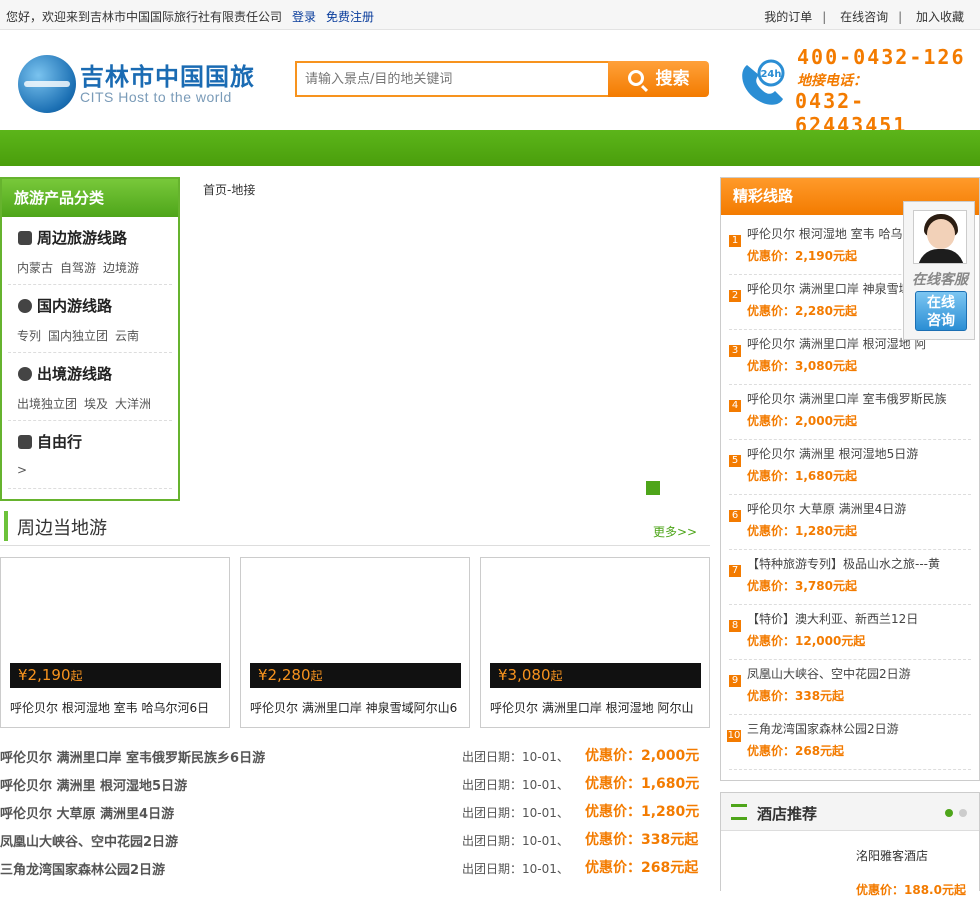 The width and height of the screenshot is (980, 898). What do you see at coordinates (940, 280) in the screenshot?
I see `service-label: 在线客服` at bounding box center [940, 280].